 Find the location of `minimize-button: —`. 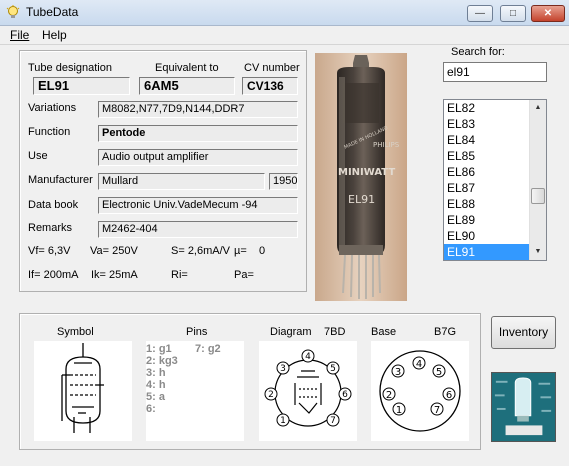

minimize-button: — is located at coordinates (480, 13).